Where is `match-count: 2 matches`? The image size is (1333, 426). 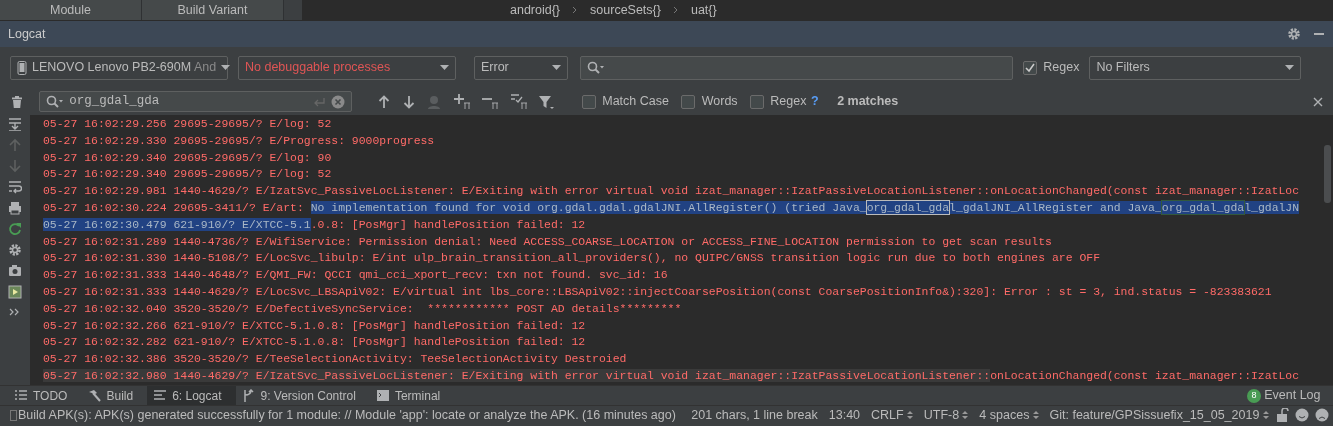
match-count: 2 matches is located at coordinates (868, 102).